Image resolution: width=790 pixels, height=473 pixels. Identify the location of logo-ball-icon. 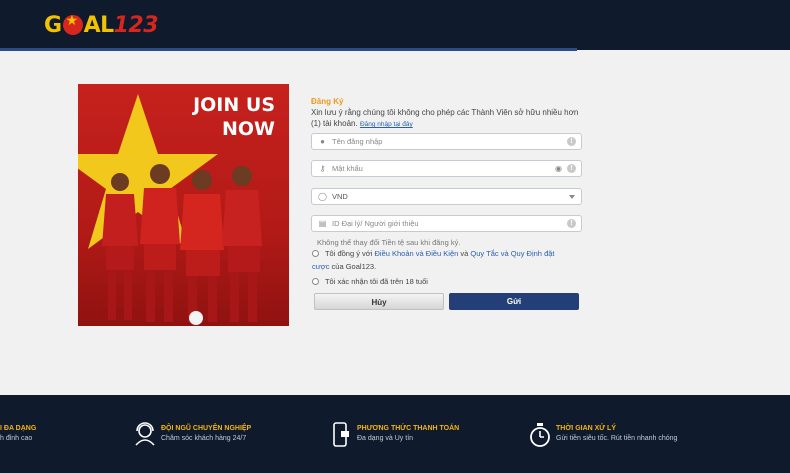
(72, 24).